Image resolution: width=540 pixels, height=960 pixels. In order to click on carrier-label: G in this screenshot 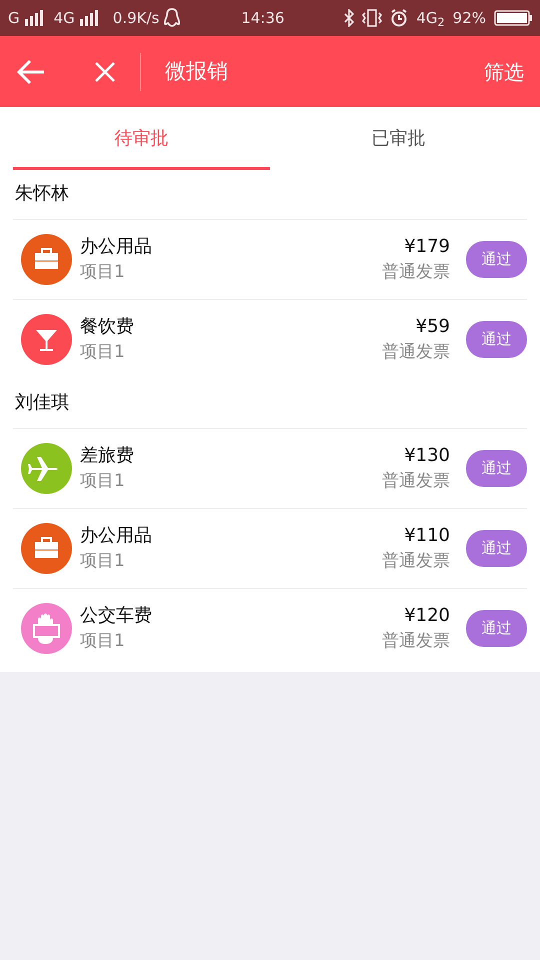, I will do `click(14, 18)`.